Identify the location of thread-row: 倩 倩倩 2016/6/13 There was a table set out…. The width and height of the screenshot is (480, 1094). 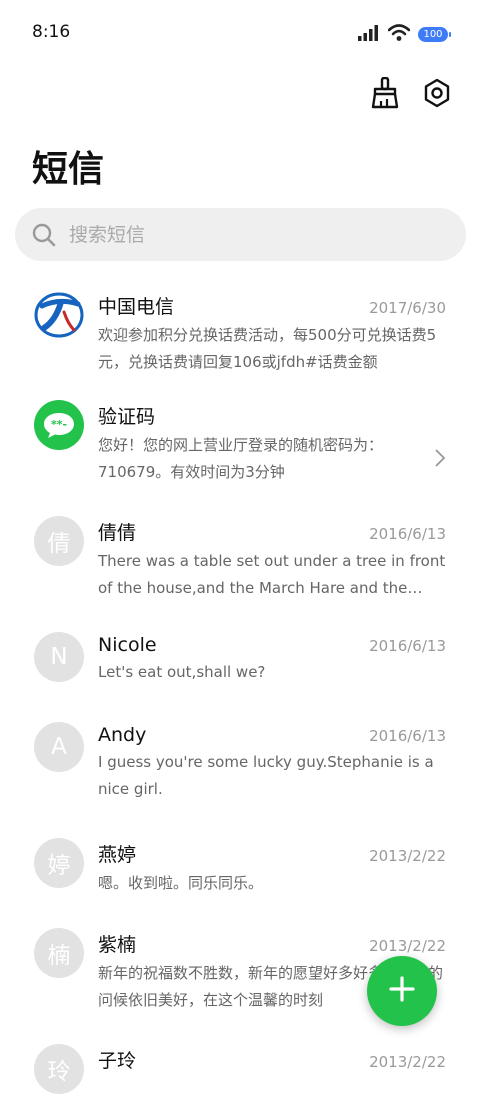
(240, 562).